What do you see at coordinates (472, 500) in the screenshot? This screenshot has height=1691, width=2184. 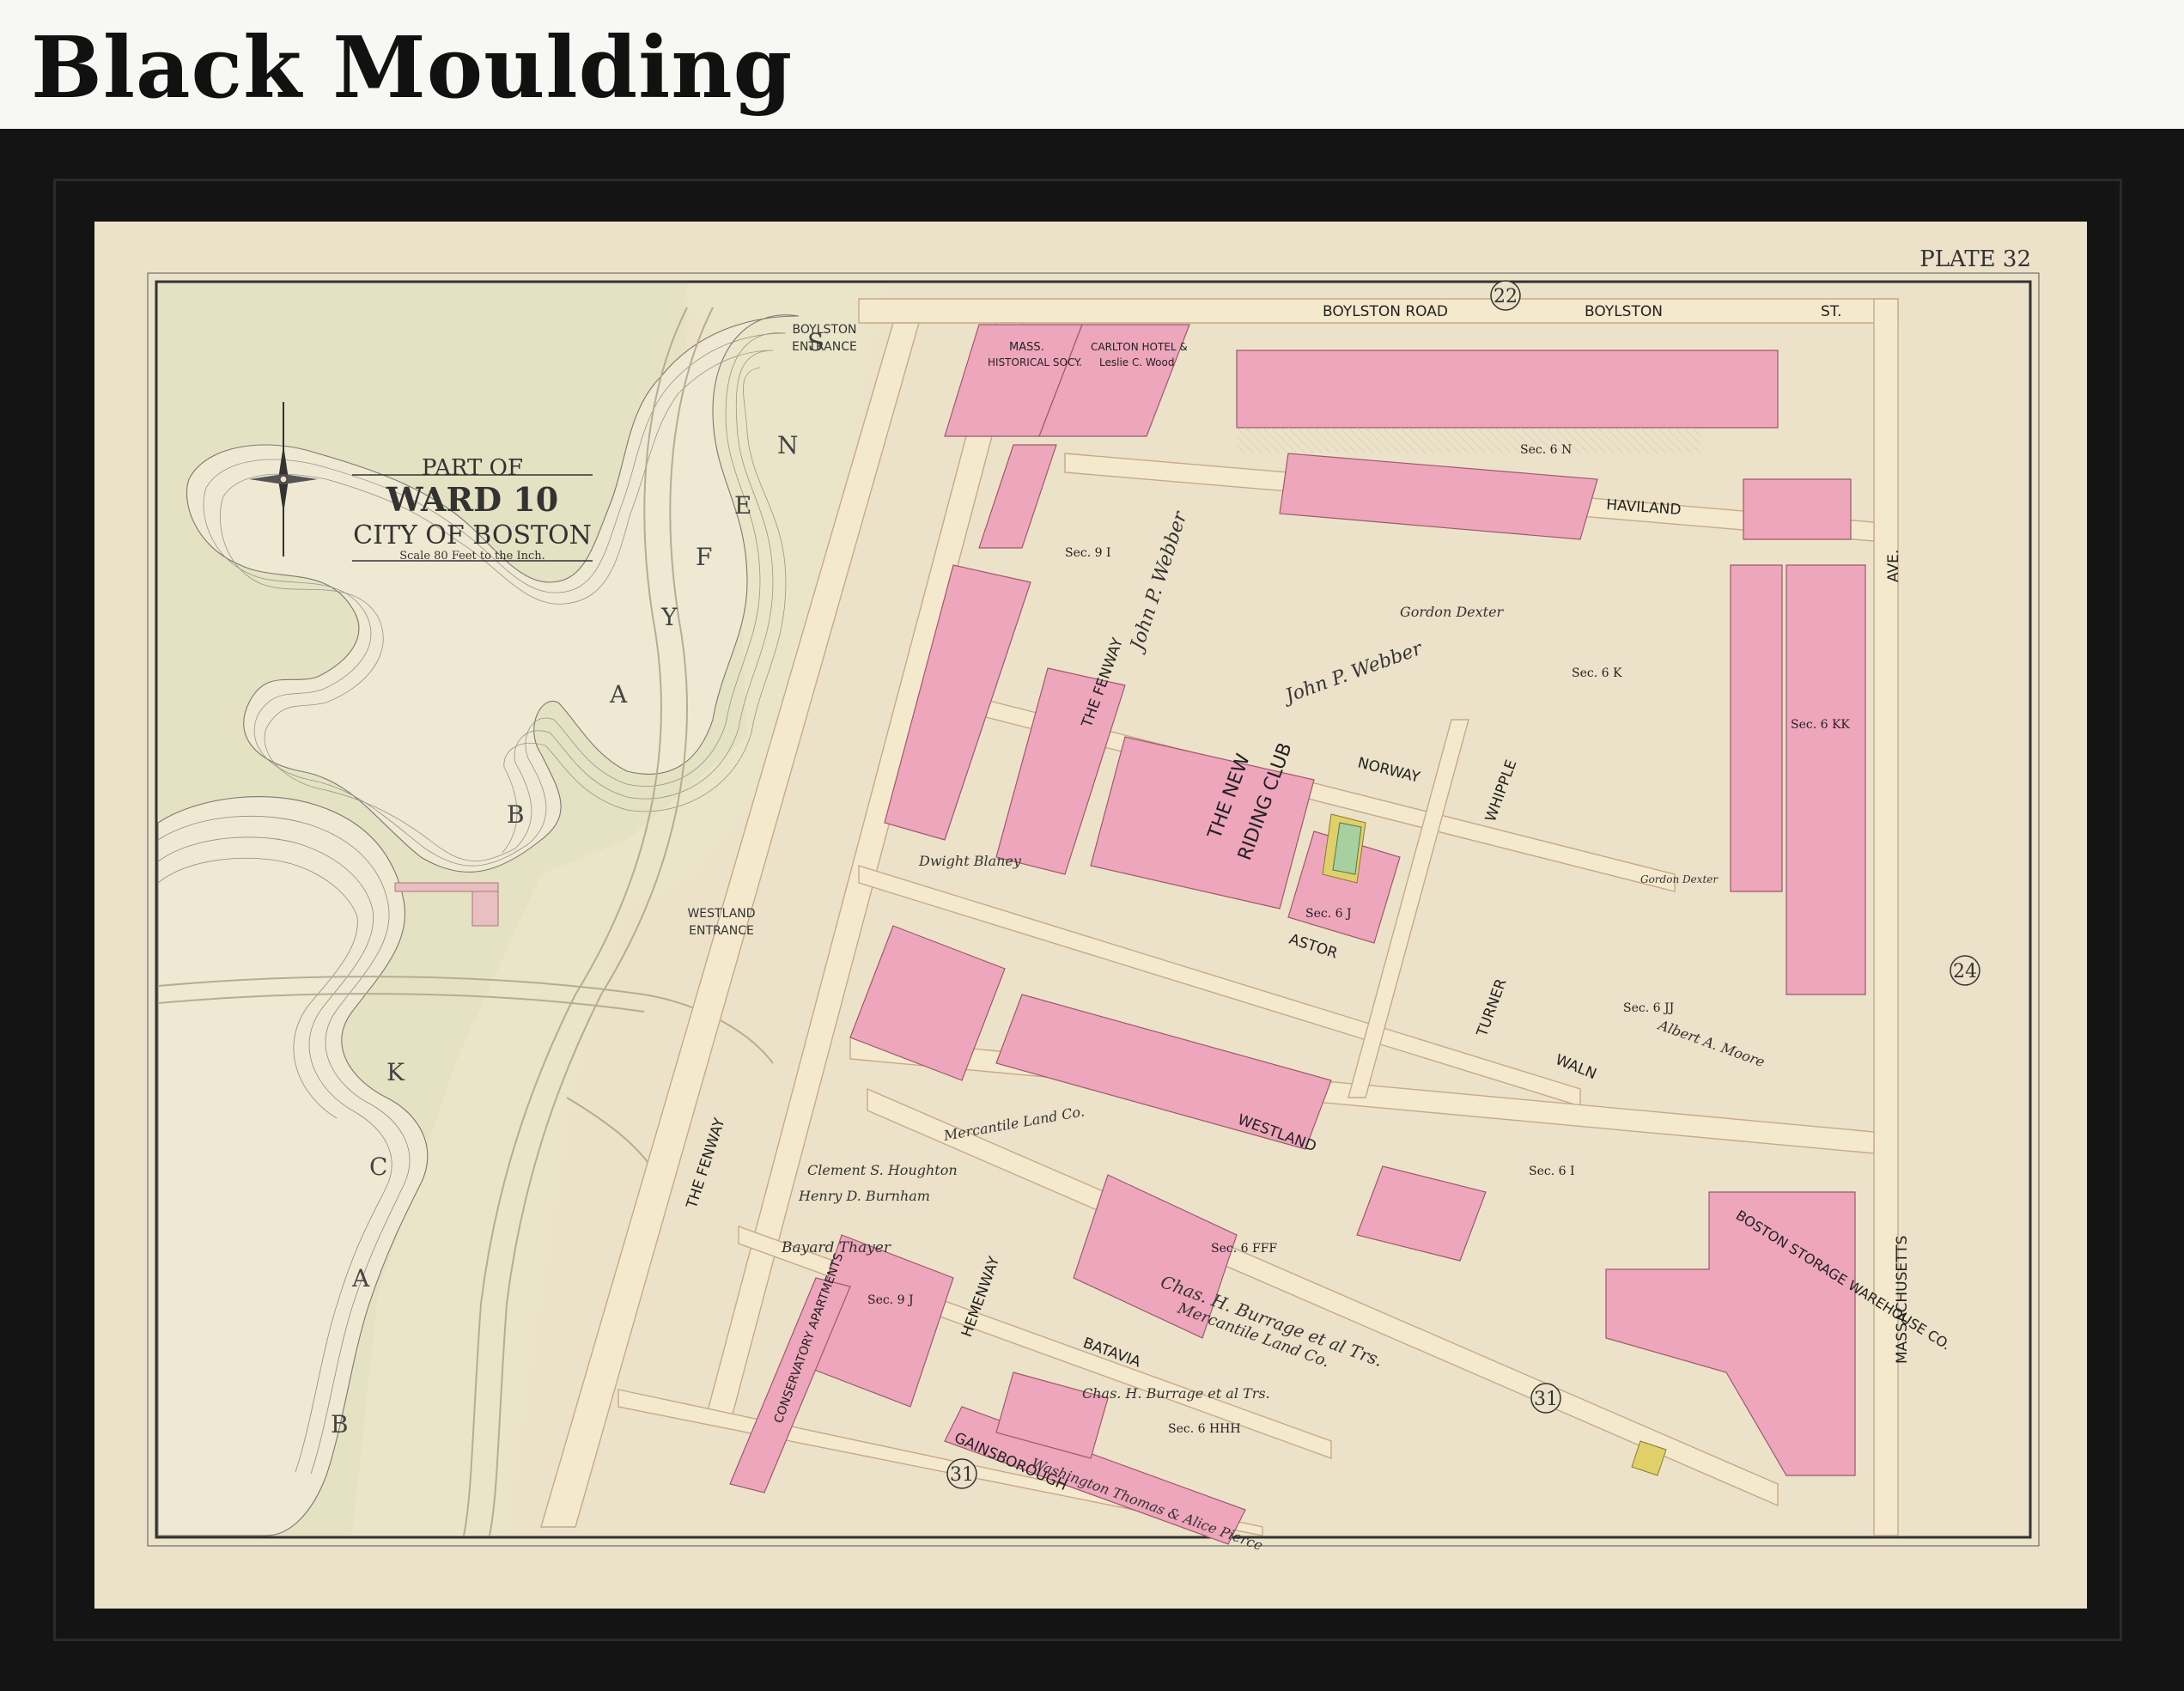 I see `cartouche-line2: WARD 10` at bounding box center [472, 500].